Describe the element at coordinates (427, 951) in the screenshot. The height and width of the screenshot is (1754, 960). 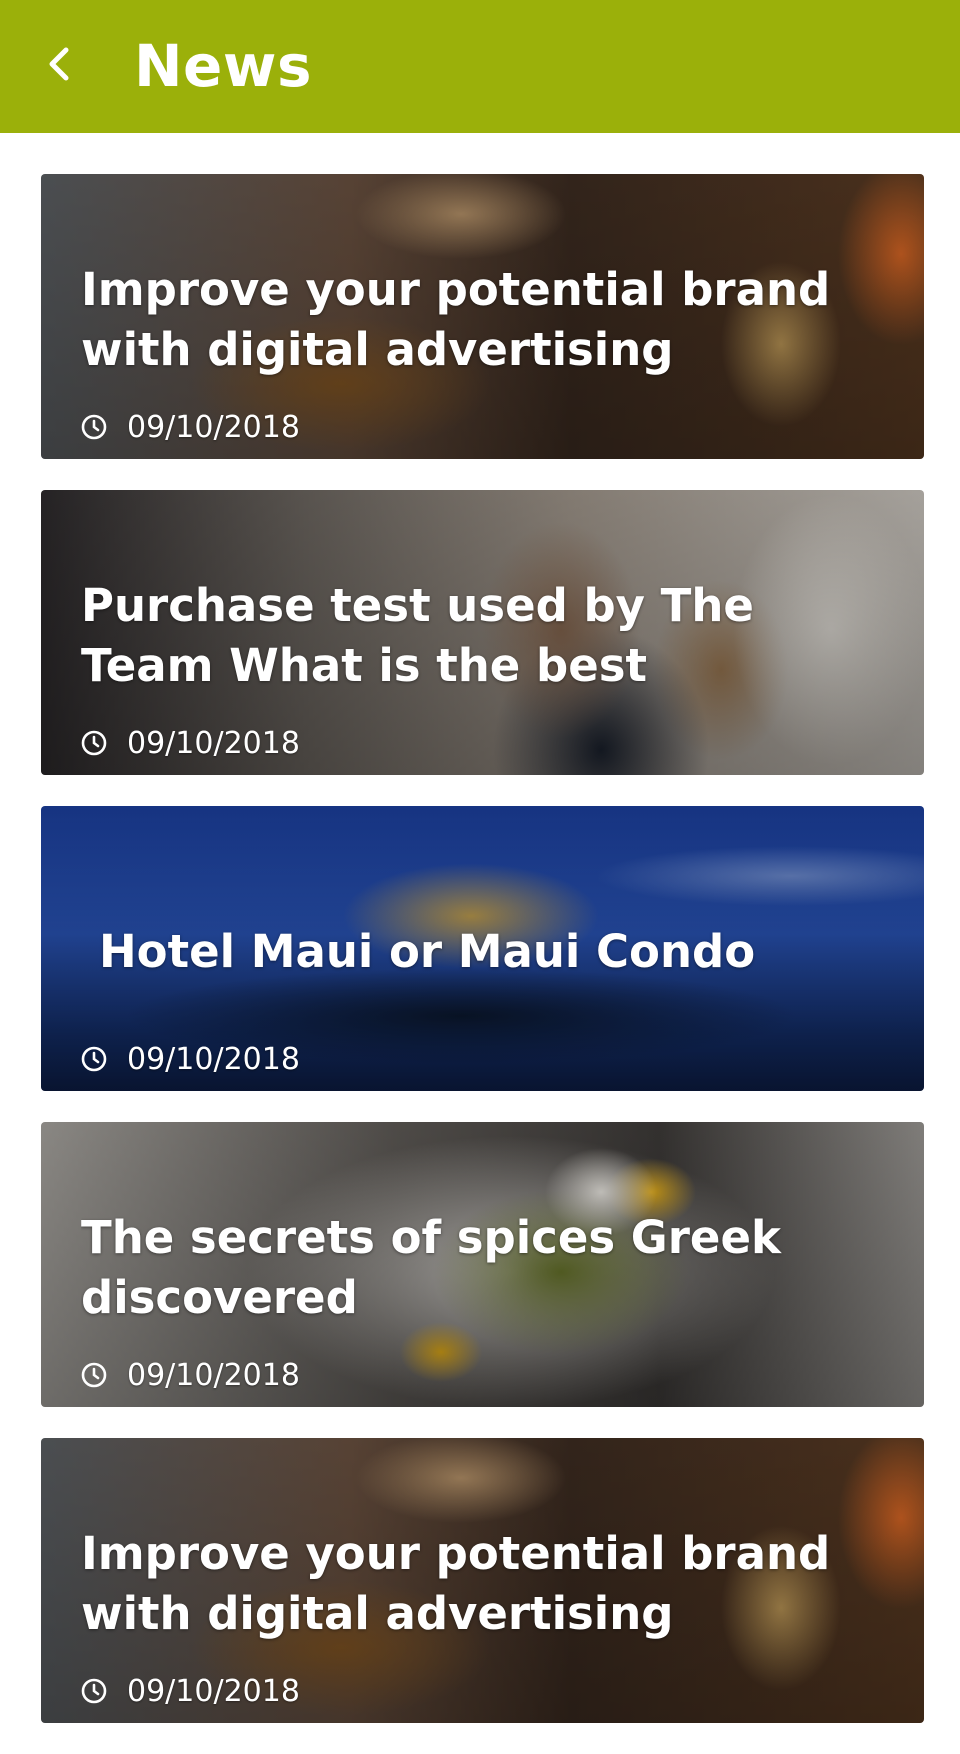
I see `news-card-title: Hotel Maui or Maui Condo` at that location.